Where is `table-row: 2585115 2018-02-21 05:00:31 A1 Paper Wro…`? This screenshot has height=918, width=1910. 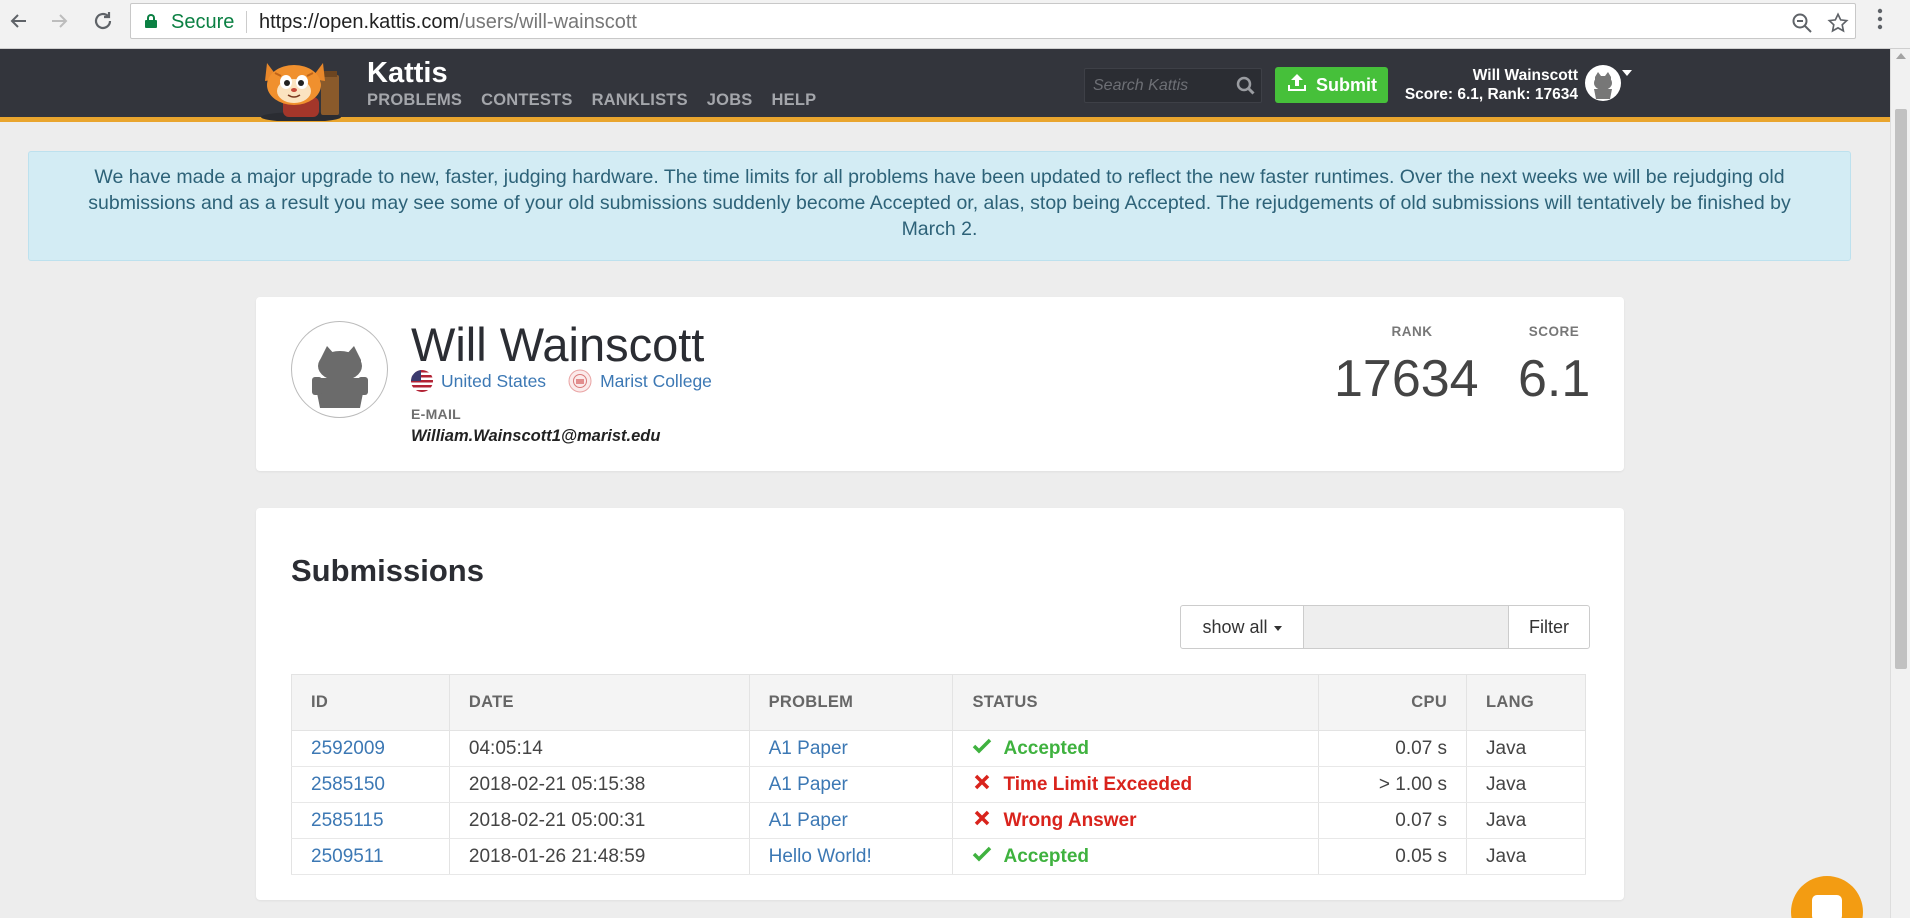 table-row: 2585115 2018-02-21 05:00:31 A1 Paper Wro… is located at coordinates (938, 820).